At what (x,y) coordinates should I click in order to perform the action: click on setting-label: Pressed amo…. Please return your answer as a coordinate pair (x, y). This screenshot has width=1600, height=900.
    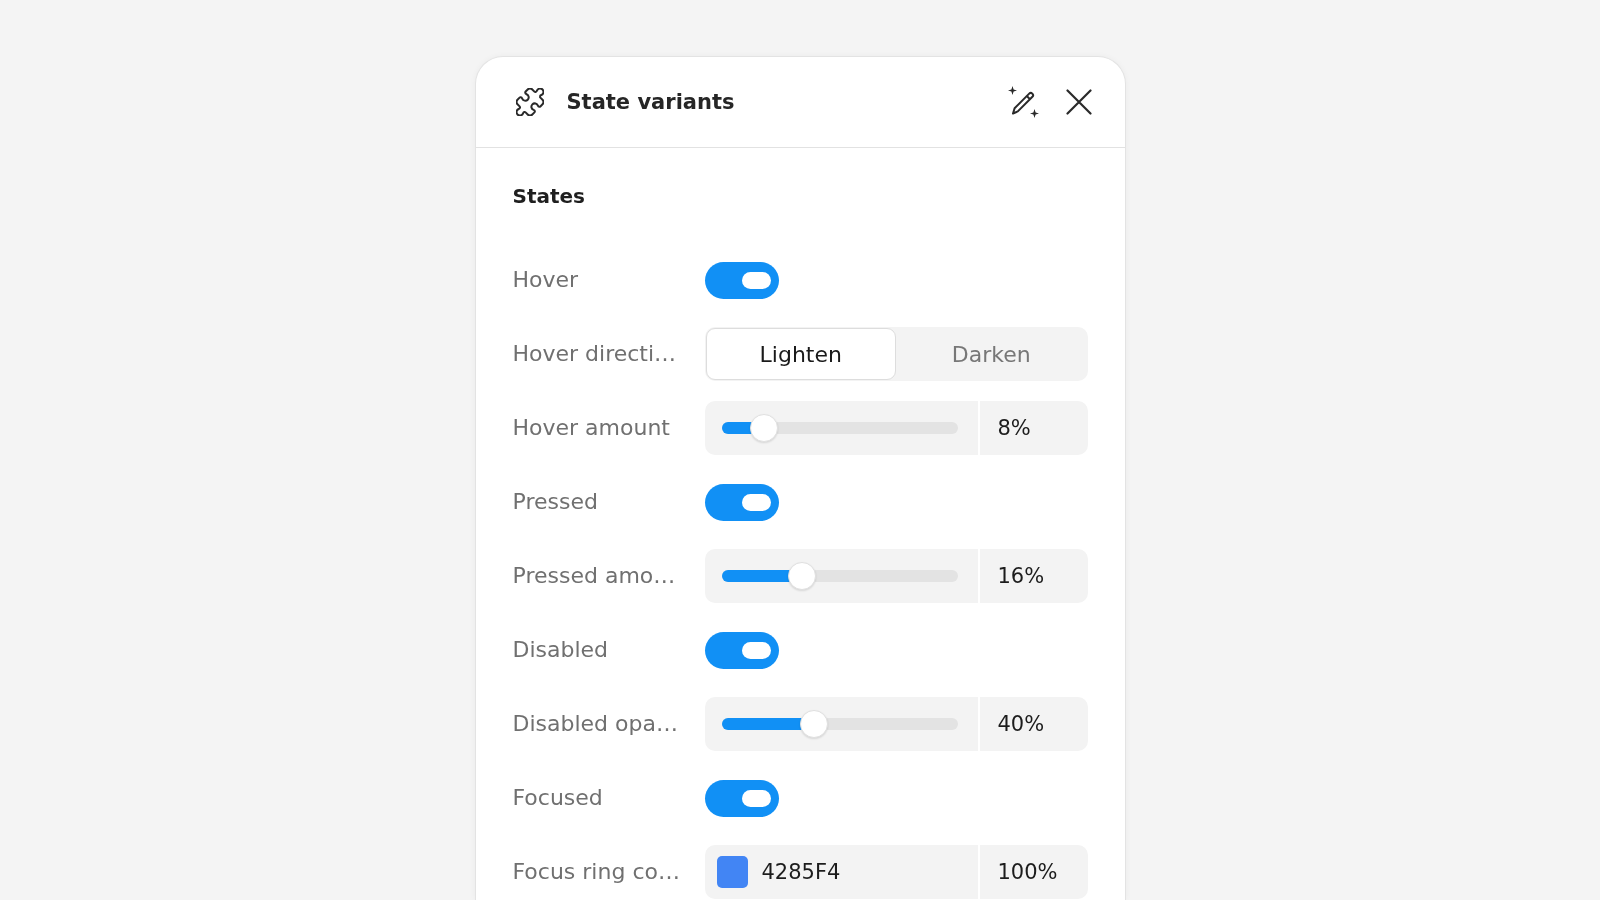
    Looking at the image, I should click on (594, 576).